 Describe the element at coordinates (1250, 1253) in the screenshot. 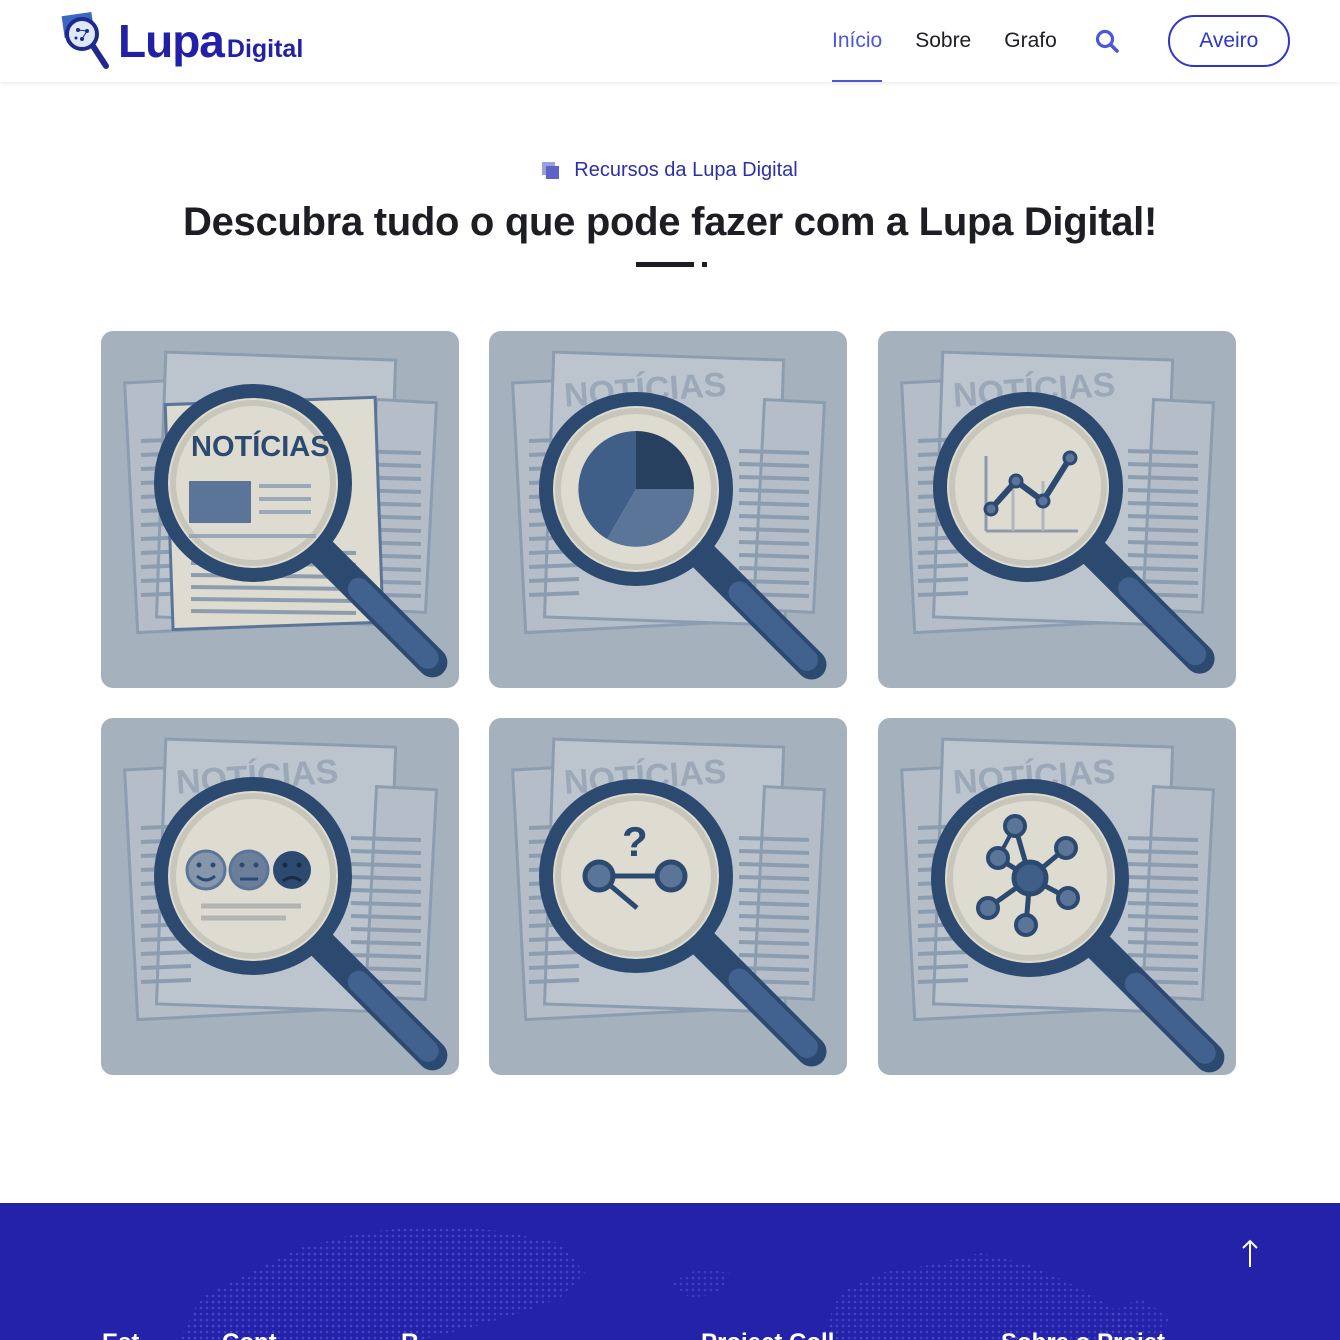

I see `arrow-up-icon` at that location.